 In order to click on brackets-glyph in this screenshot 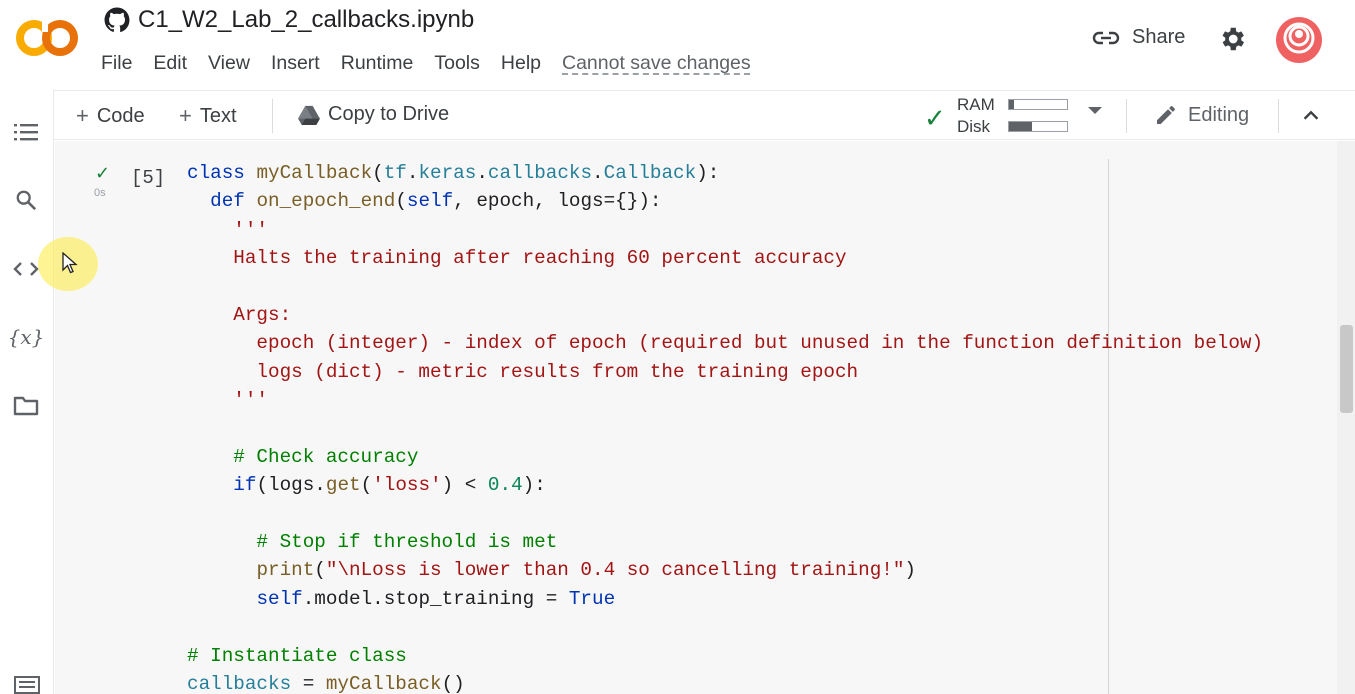, I will do `click(26, 269)`.